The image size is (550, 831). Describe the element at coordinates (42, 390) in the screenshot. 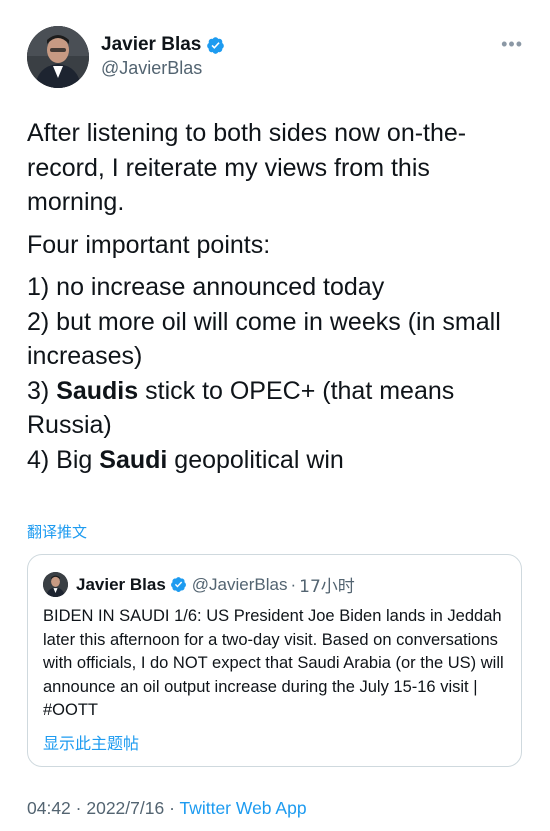

I see `point-prefix: 3)` at that location.